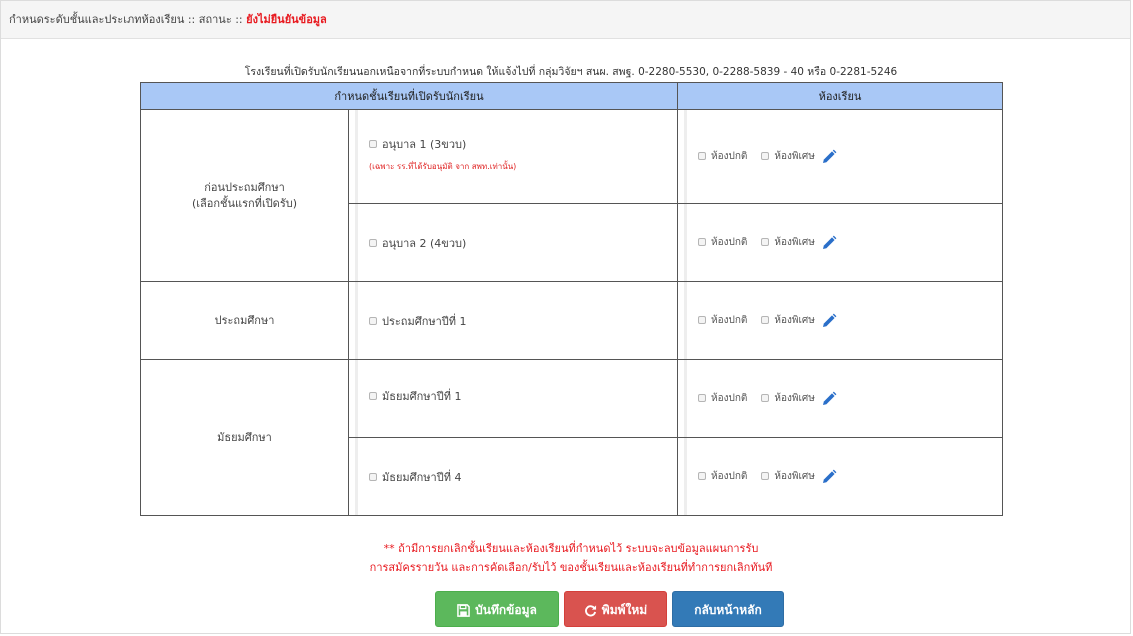  I want to click on column-header-rooms: ห้องเรียน, so click(840, 96).